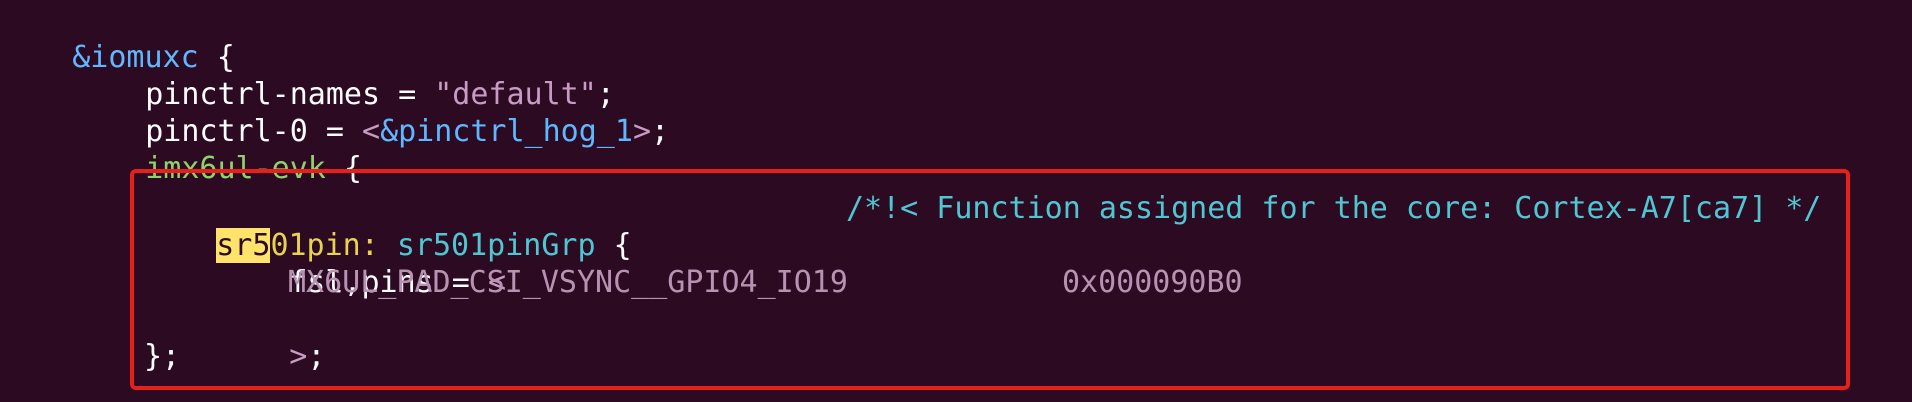 This screenshot has height=402, width=1912. What do you see at coordinates (660, 131) in the screenshot?
I see `semicolon: ;` at bounding box center [660, 131].